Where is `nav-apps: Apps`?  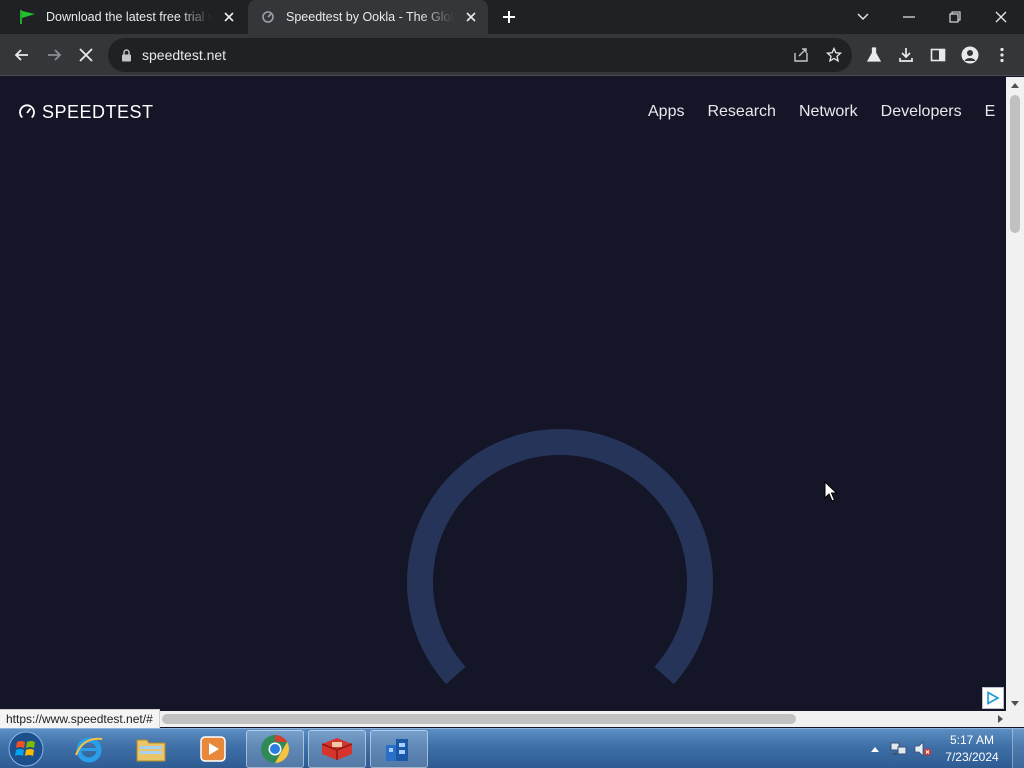 nav-apps: Apps is located at coordinates (666, 112).